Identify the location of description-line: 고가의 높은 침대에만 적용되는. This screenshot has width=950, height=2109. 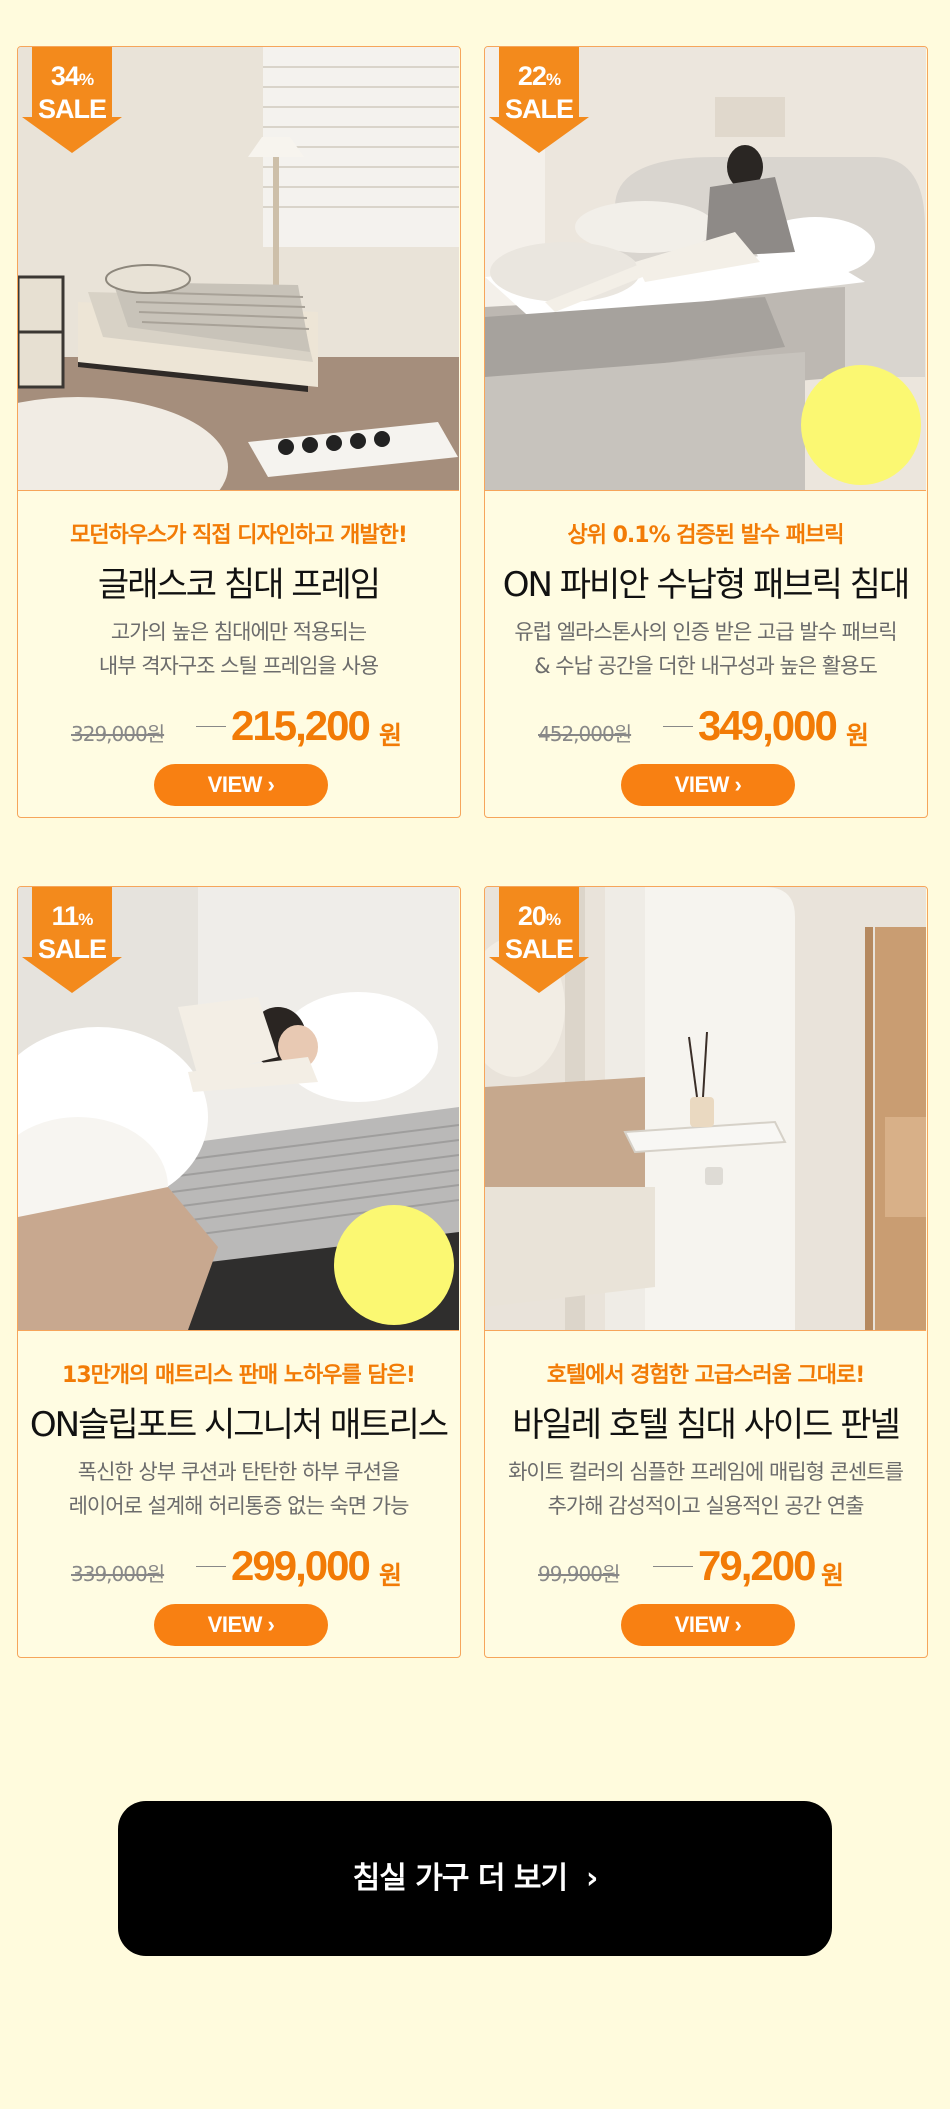
(238, 632).